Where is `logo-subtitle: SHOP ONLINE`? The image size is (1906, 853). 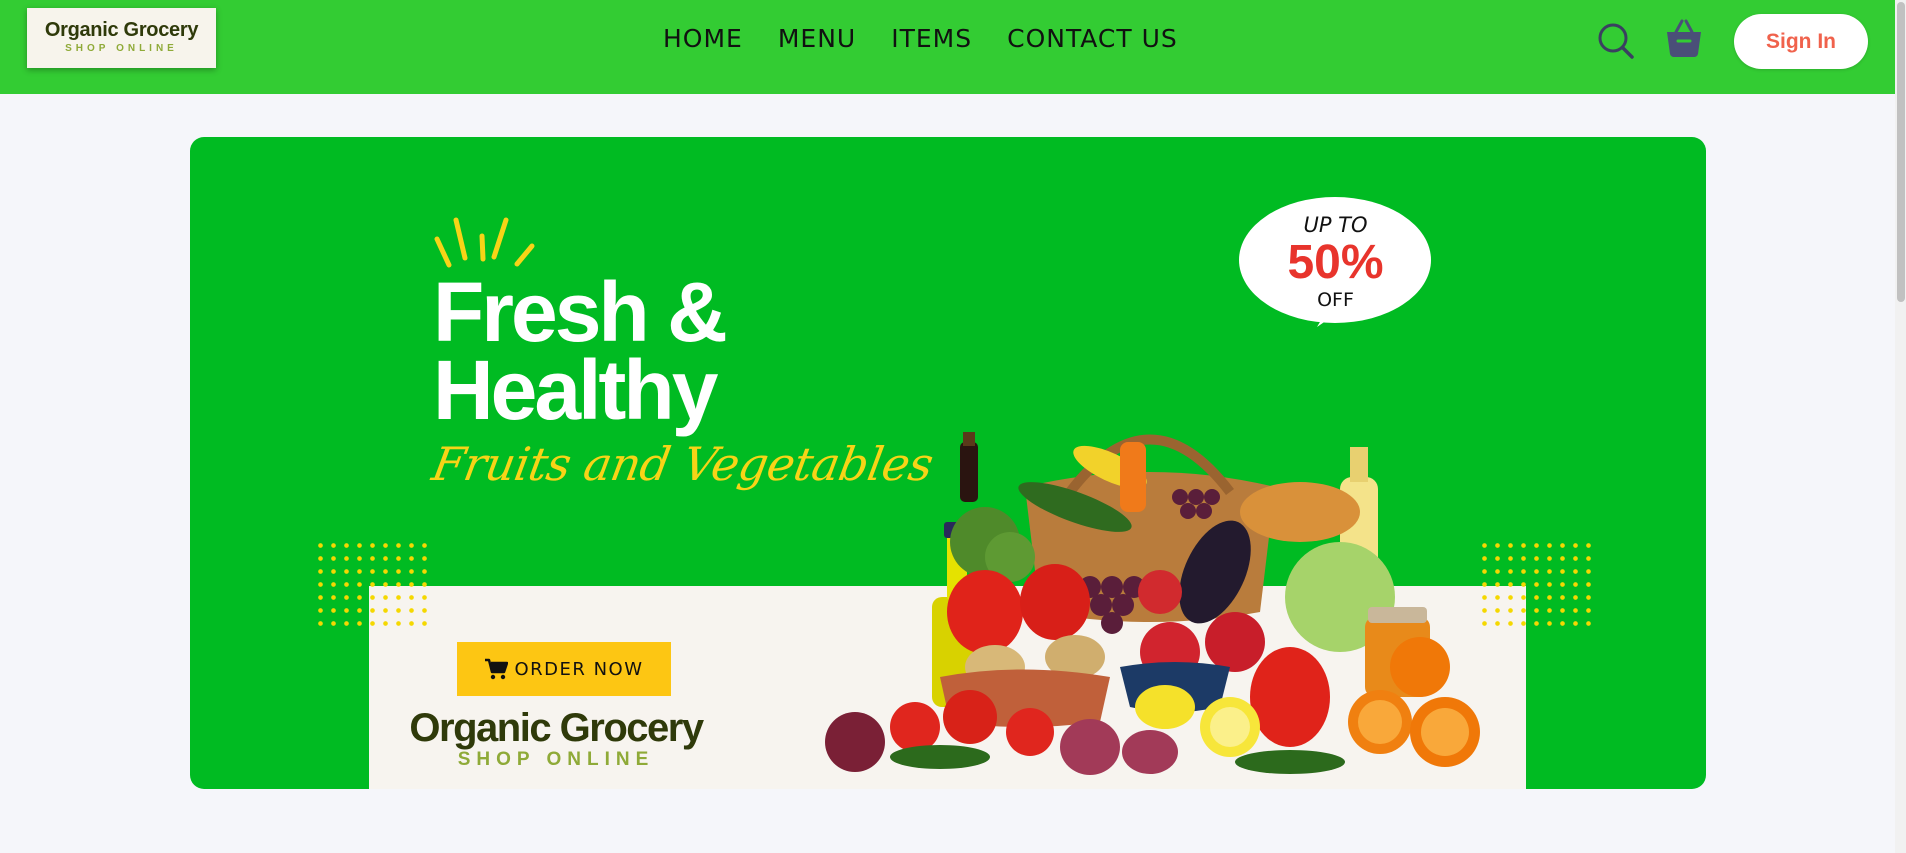
logo-subtitle: SHOP ONLINE is located at coordinates (121, 48).